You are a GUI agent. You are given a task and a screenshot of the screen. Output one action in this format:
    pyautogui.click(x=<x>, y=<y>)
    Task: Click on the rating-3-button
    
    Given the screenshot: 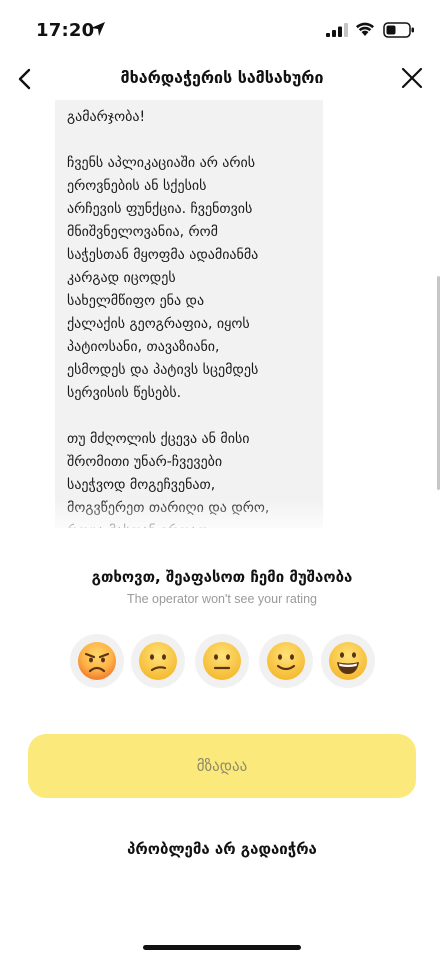 What is the action you would take?
    pyautogui.click(x=222, y=661)
    